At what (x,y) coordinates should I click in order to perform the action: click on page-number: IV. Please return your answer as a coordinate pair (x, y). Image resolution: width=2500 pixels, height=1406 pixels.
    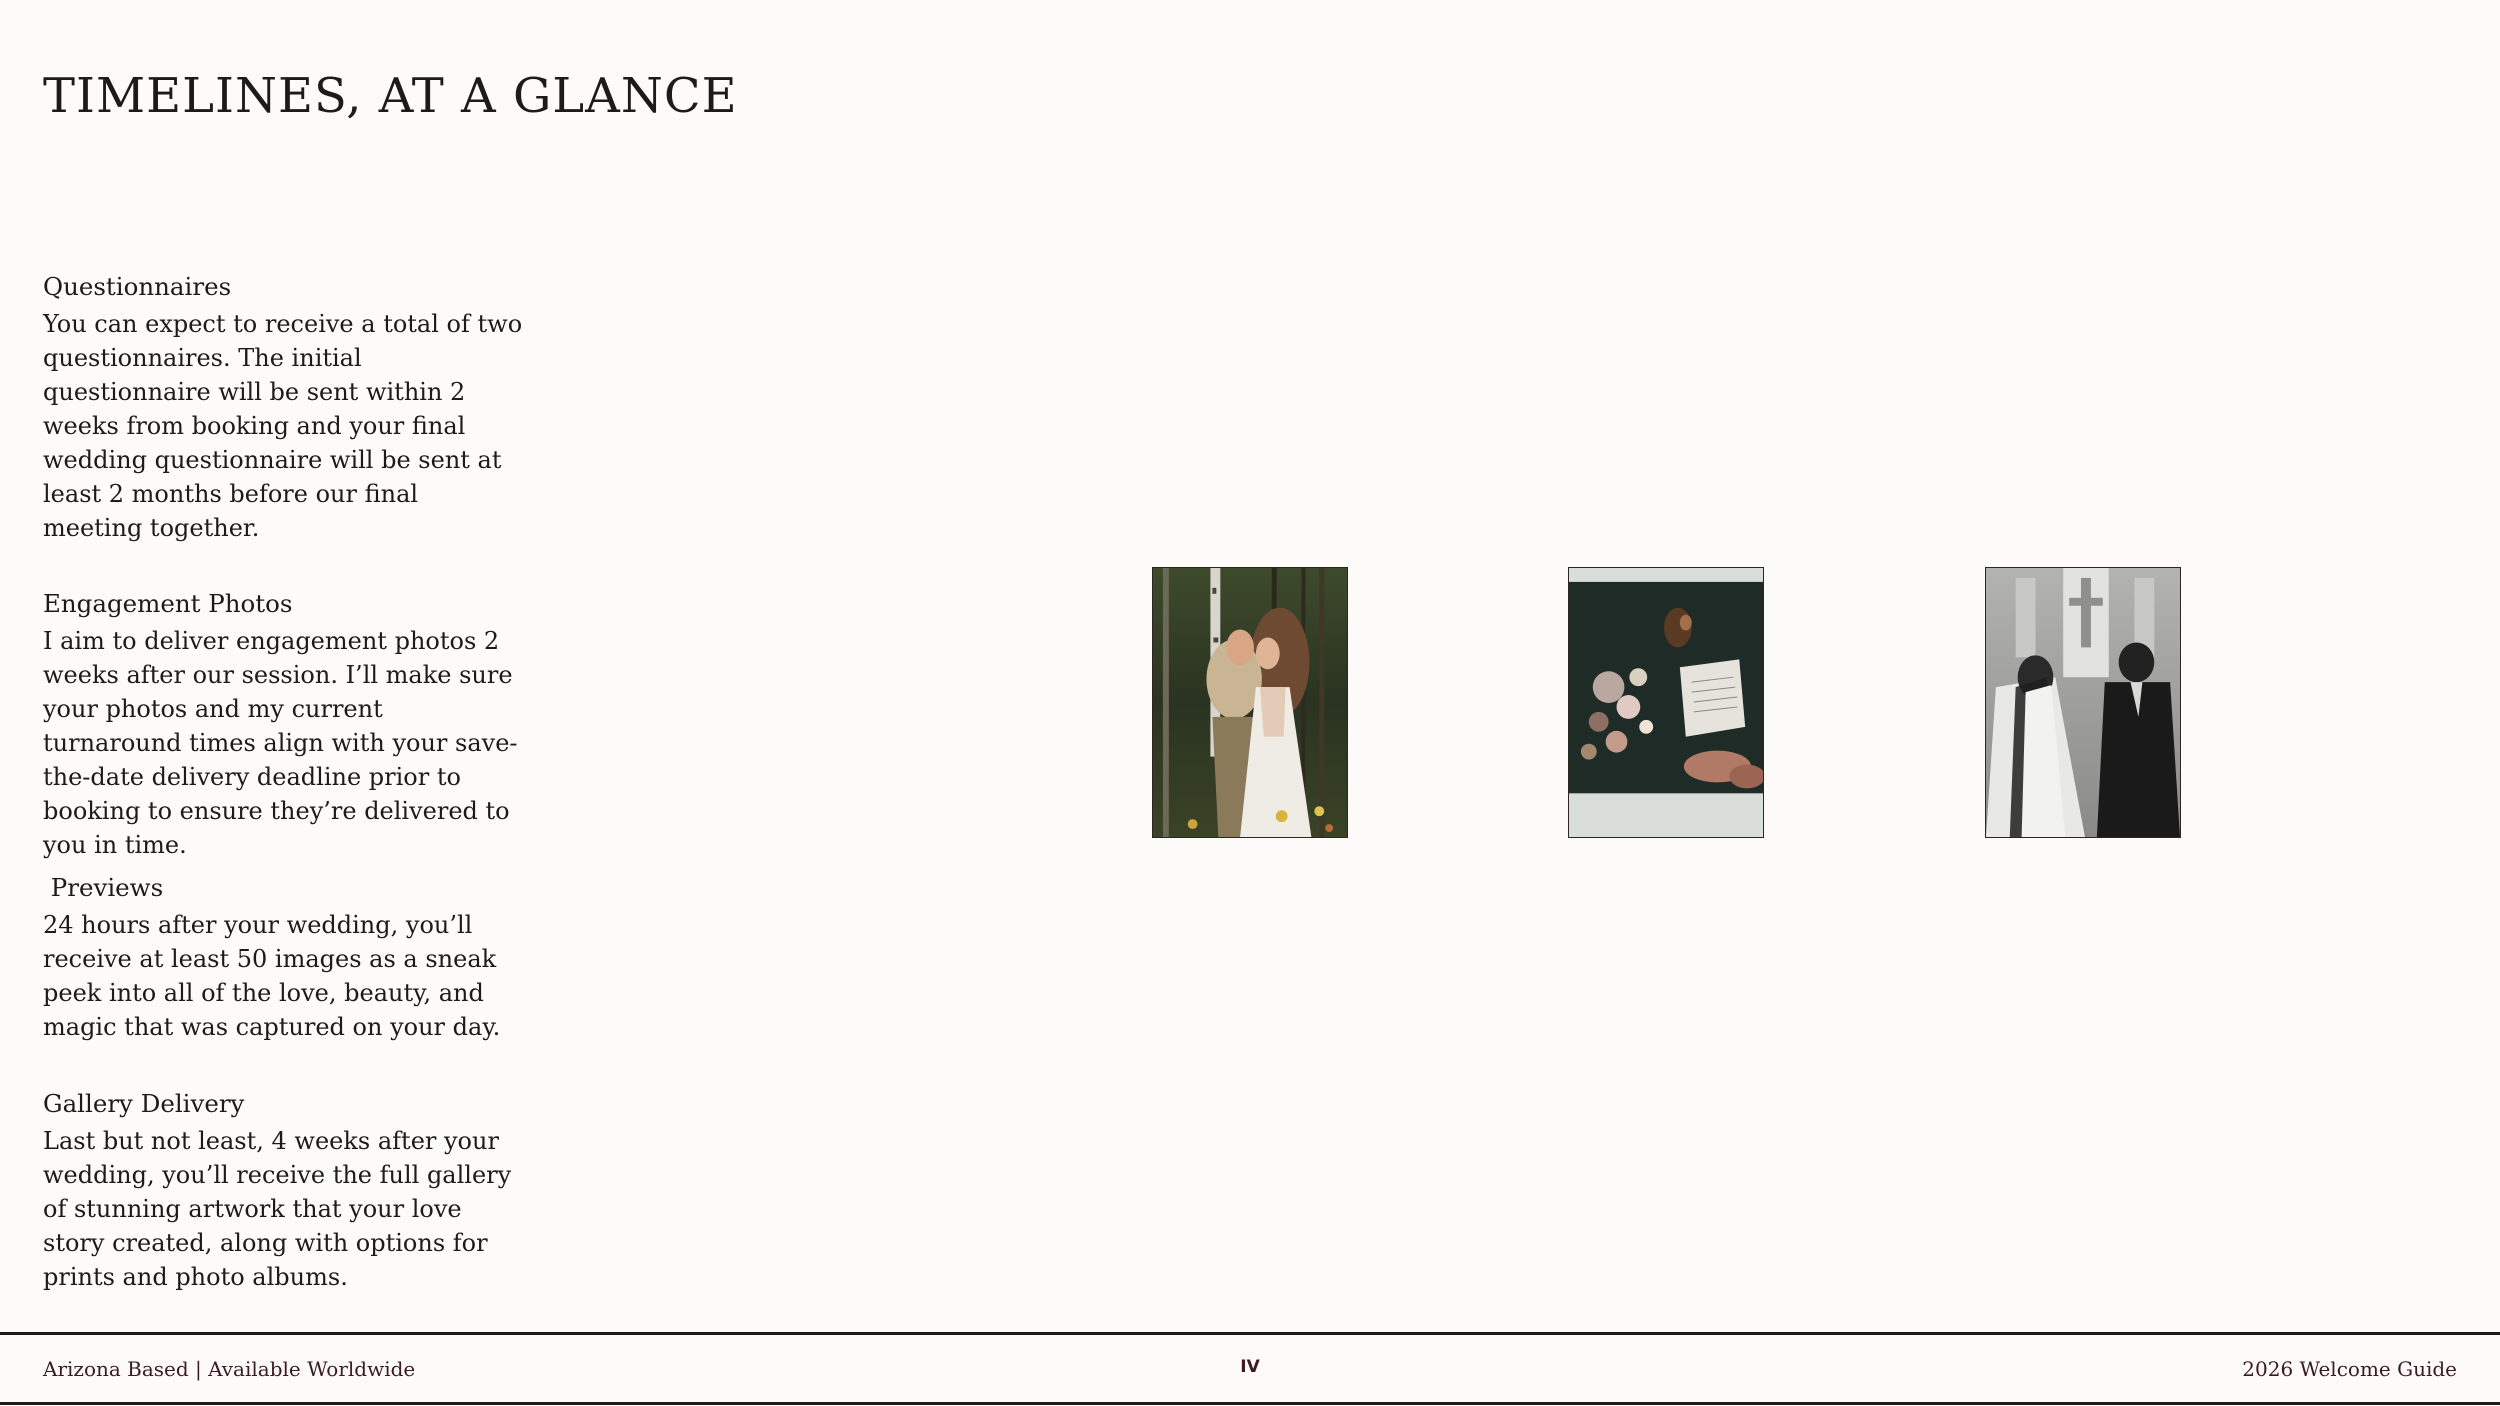
    Looking at the image, I should click on (1250, 1367).